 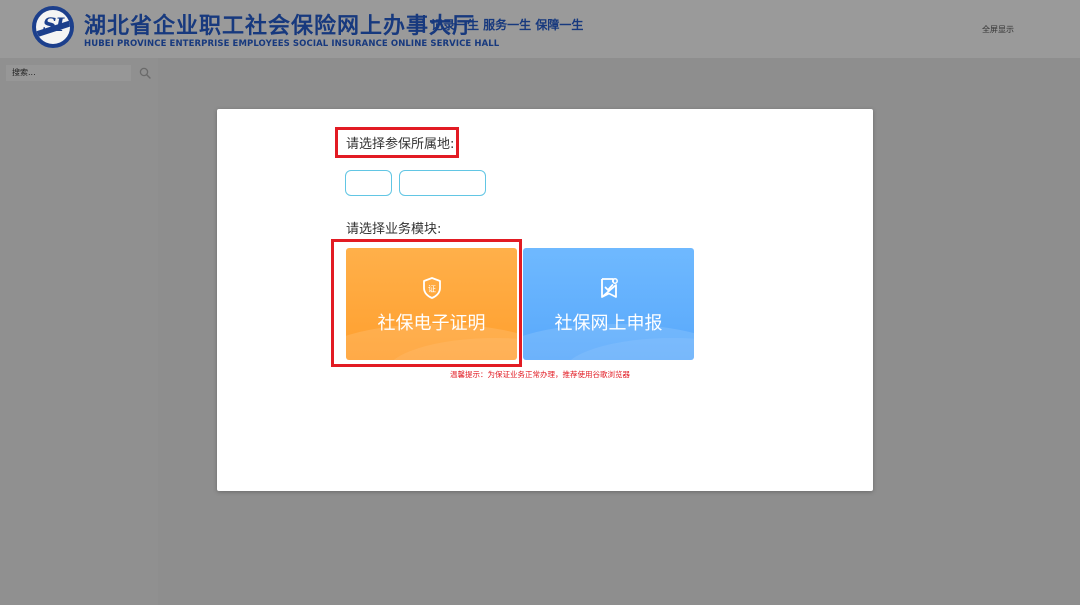 What do you see at coordinates (145, 73) in the screenshot?
I see `search-icon` at bounding box center [145, 73].